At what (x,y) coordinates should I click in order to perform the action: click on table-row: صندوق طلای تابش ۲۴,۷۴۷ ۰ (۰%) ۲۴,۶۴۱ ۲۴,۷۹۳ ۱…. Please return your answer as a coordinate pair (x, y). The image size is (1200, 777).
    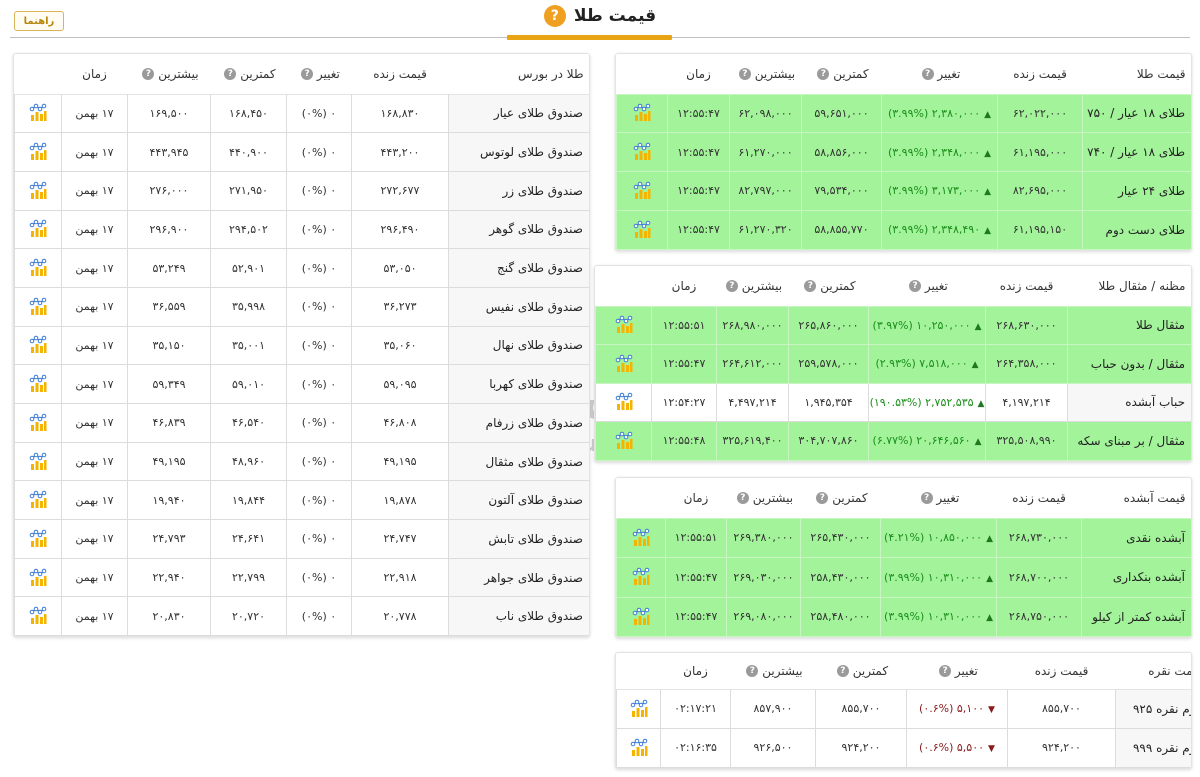
    Looking at the image, I should click on (301, 539).